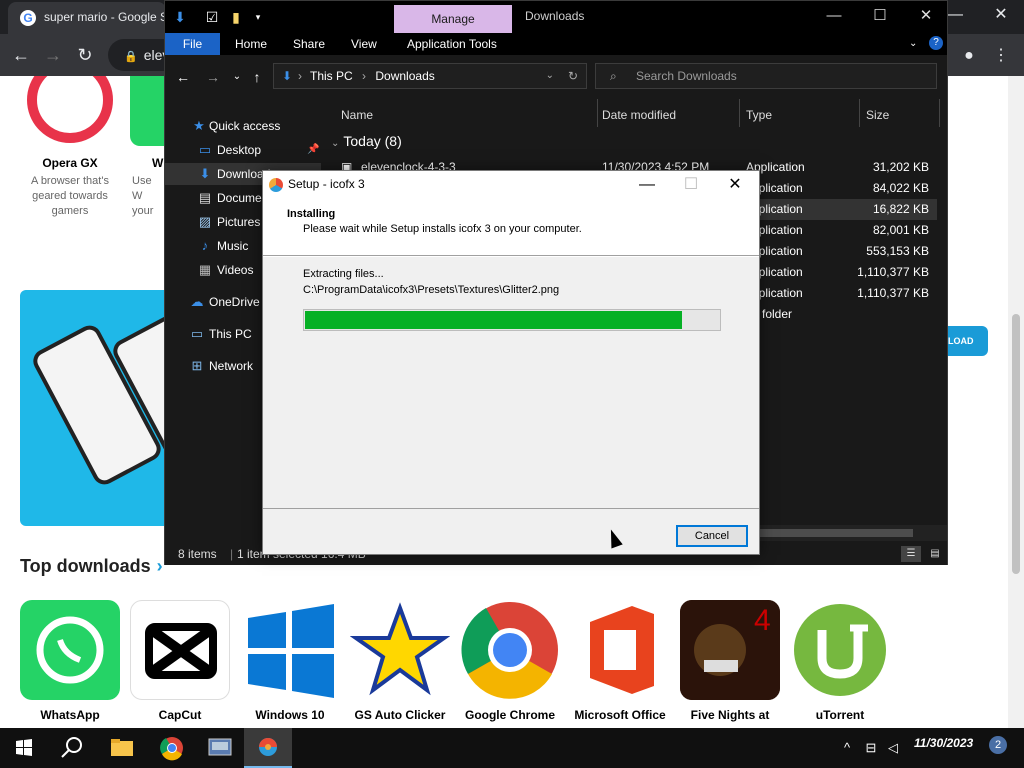 This screenshot has width=1024, height=768. I want to click on chrome-tile, so click(510, 650).